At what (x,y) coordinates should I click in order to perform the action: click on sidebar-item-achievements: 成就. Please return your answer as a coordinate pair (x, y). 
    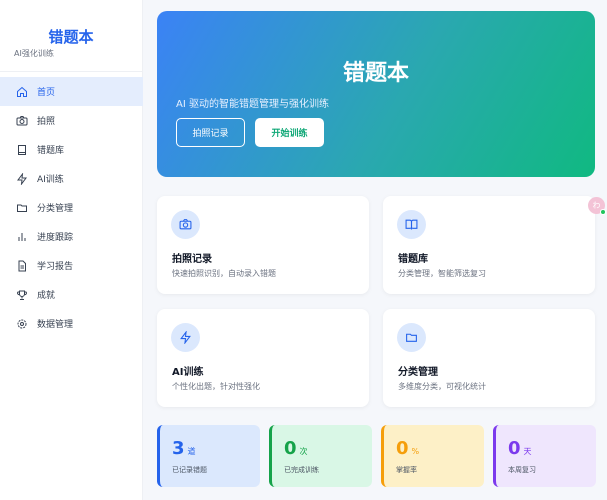
    Looking at the image, I should click on (71, 294).